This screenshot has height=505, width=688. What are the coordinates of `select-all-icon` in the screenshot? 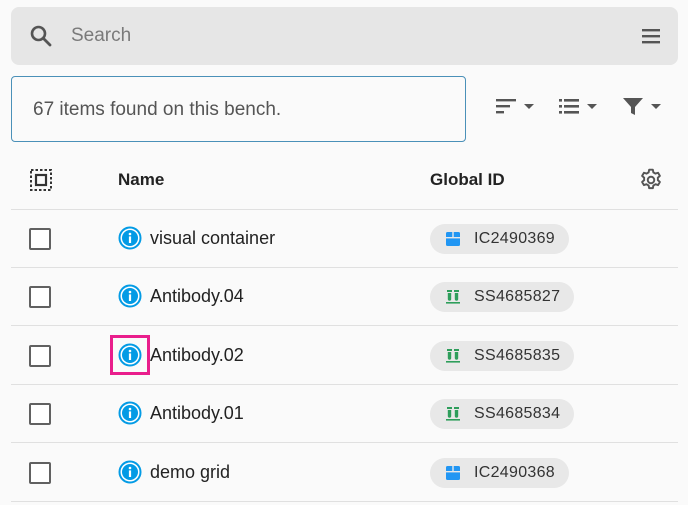 It's located at (41, 180).